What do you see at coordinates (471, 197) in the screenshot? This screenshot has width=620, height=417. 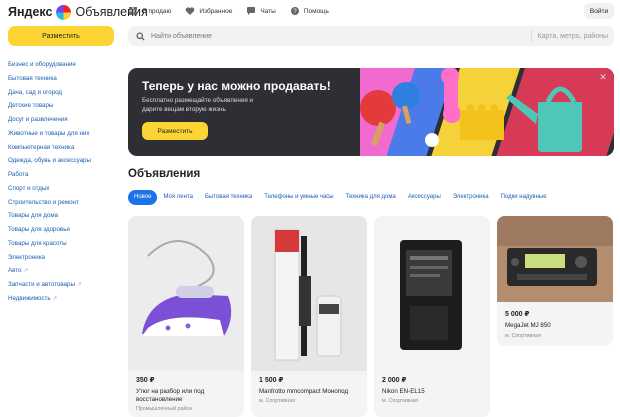 I see `tab-electronics: Электроника` at bounding box center [471, 197].